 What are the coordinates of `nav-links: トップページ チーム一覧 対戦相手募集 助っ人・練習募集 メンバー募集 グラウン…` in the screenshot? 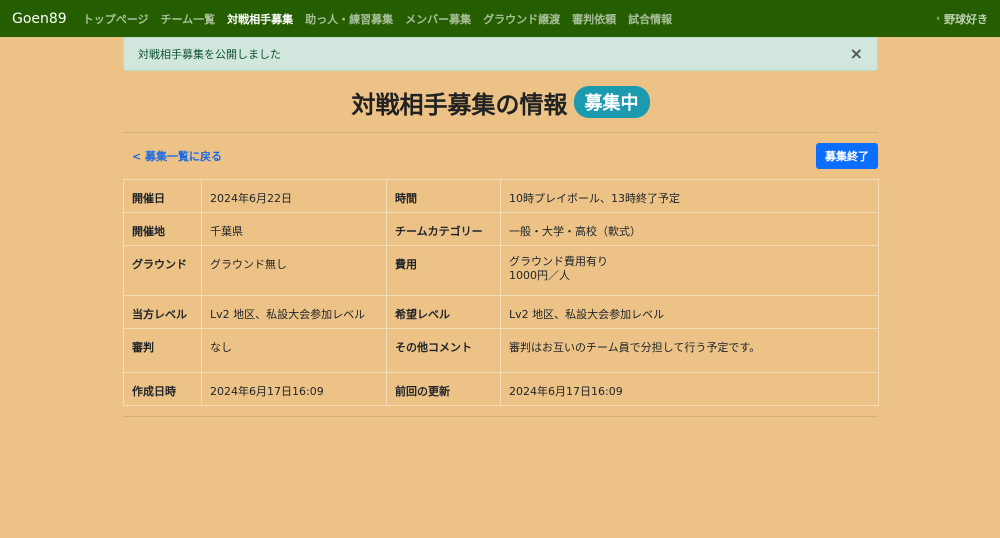 It's located at (377, 19).